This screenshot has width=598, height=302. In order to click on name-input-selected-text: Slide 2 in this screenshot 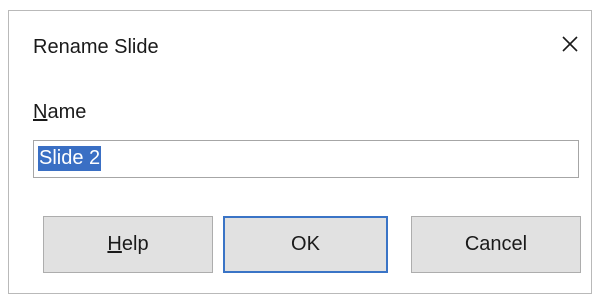, I will do `click(70, 158)`.